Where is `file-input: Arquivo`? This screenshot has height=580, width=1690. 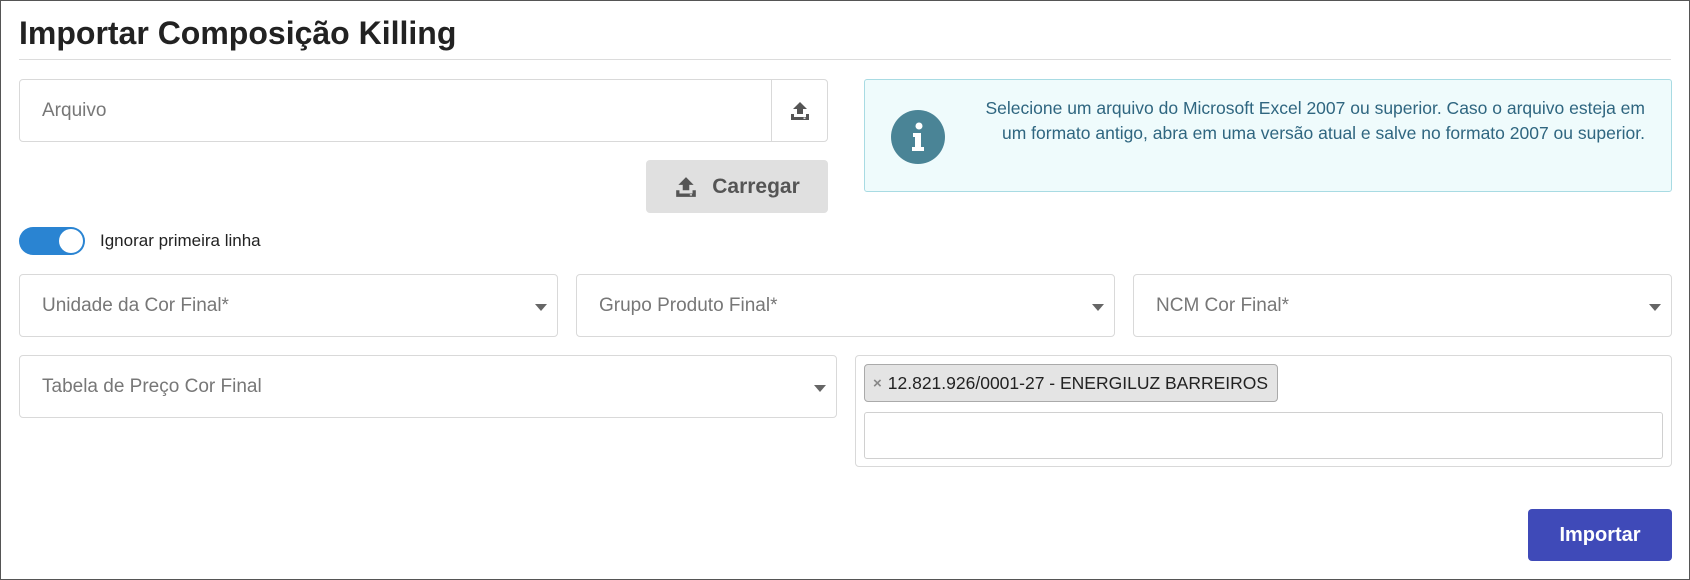
file-input: Arquivo is located at coordinates (395, 110).